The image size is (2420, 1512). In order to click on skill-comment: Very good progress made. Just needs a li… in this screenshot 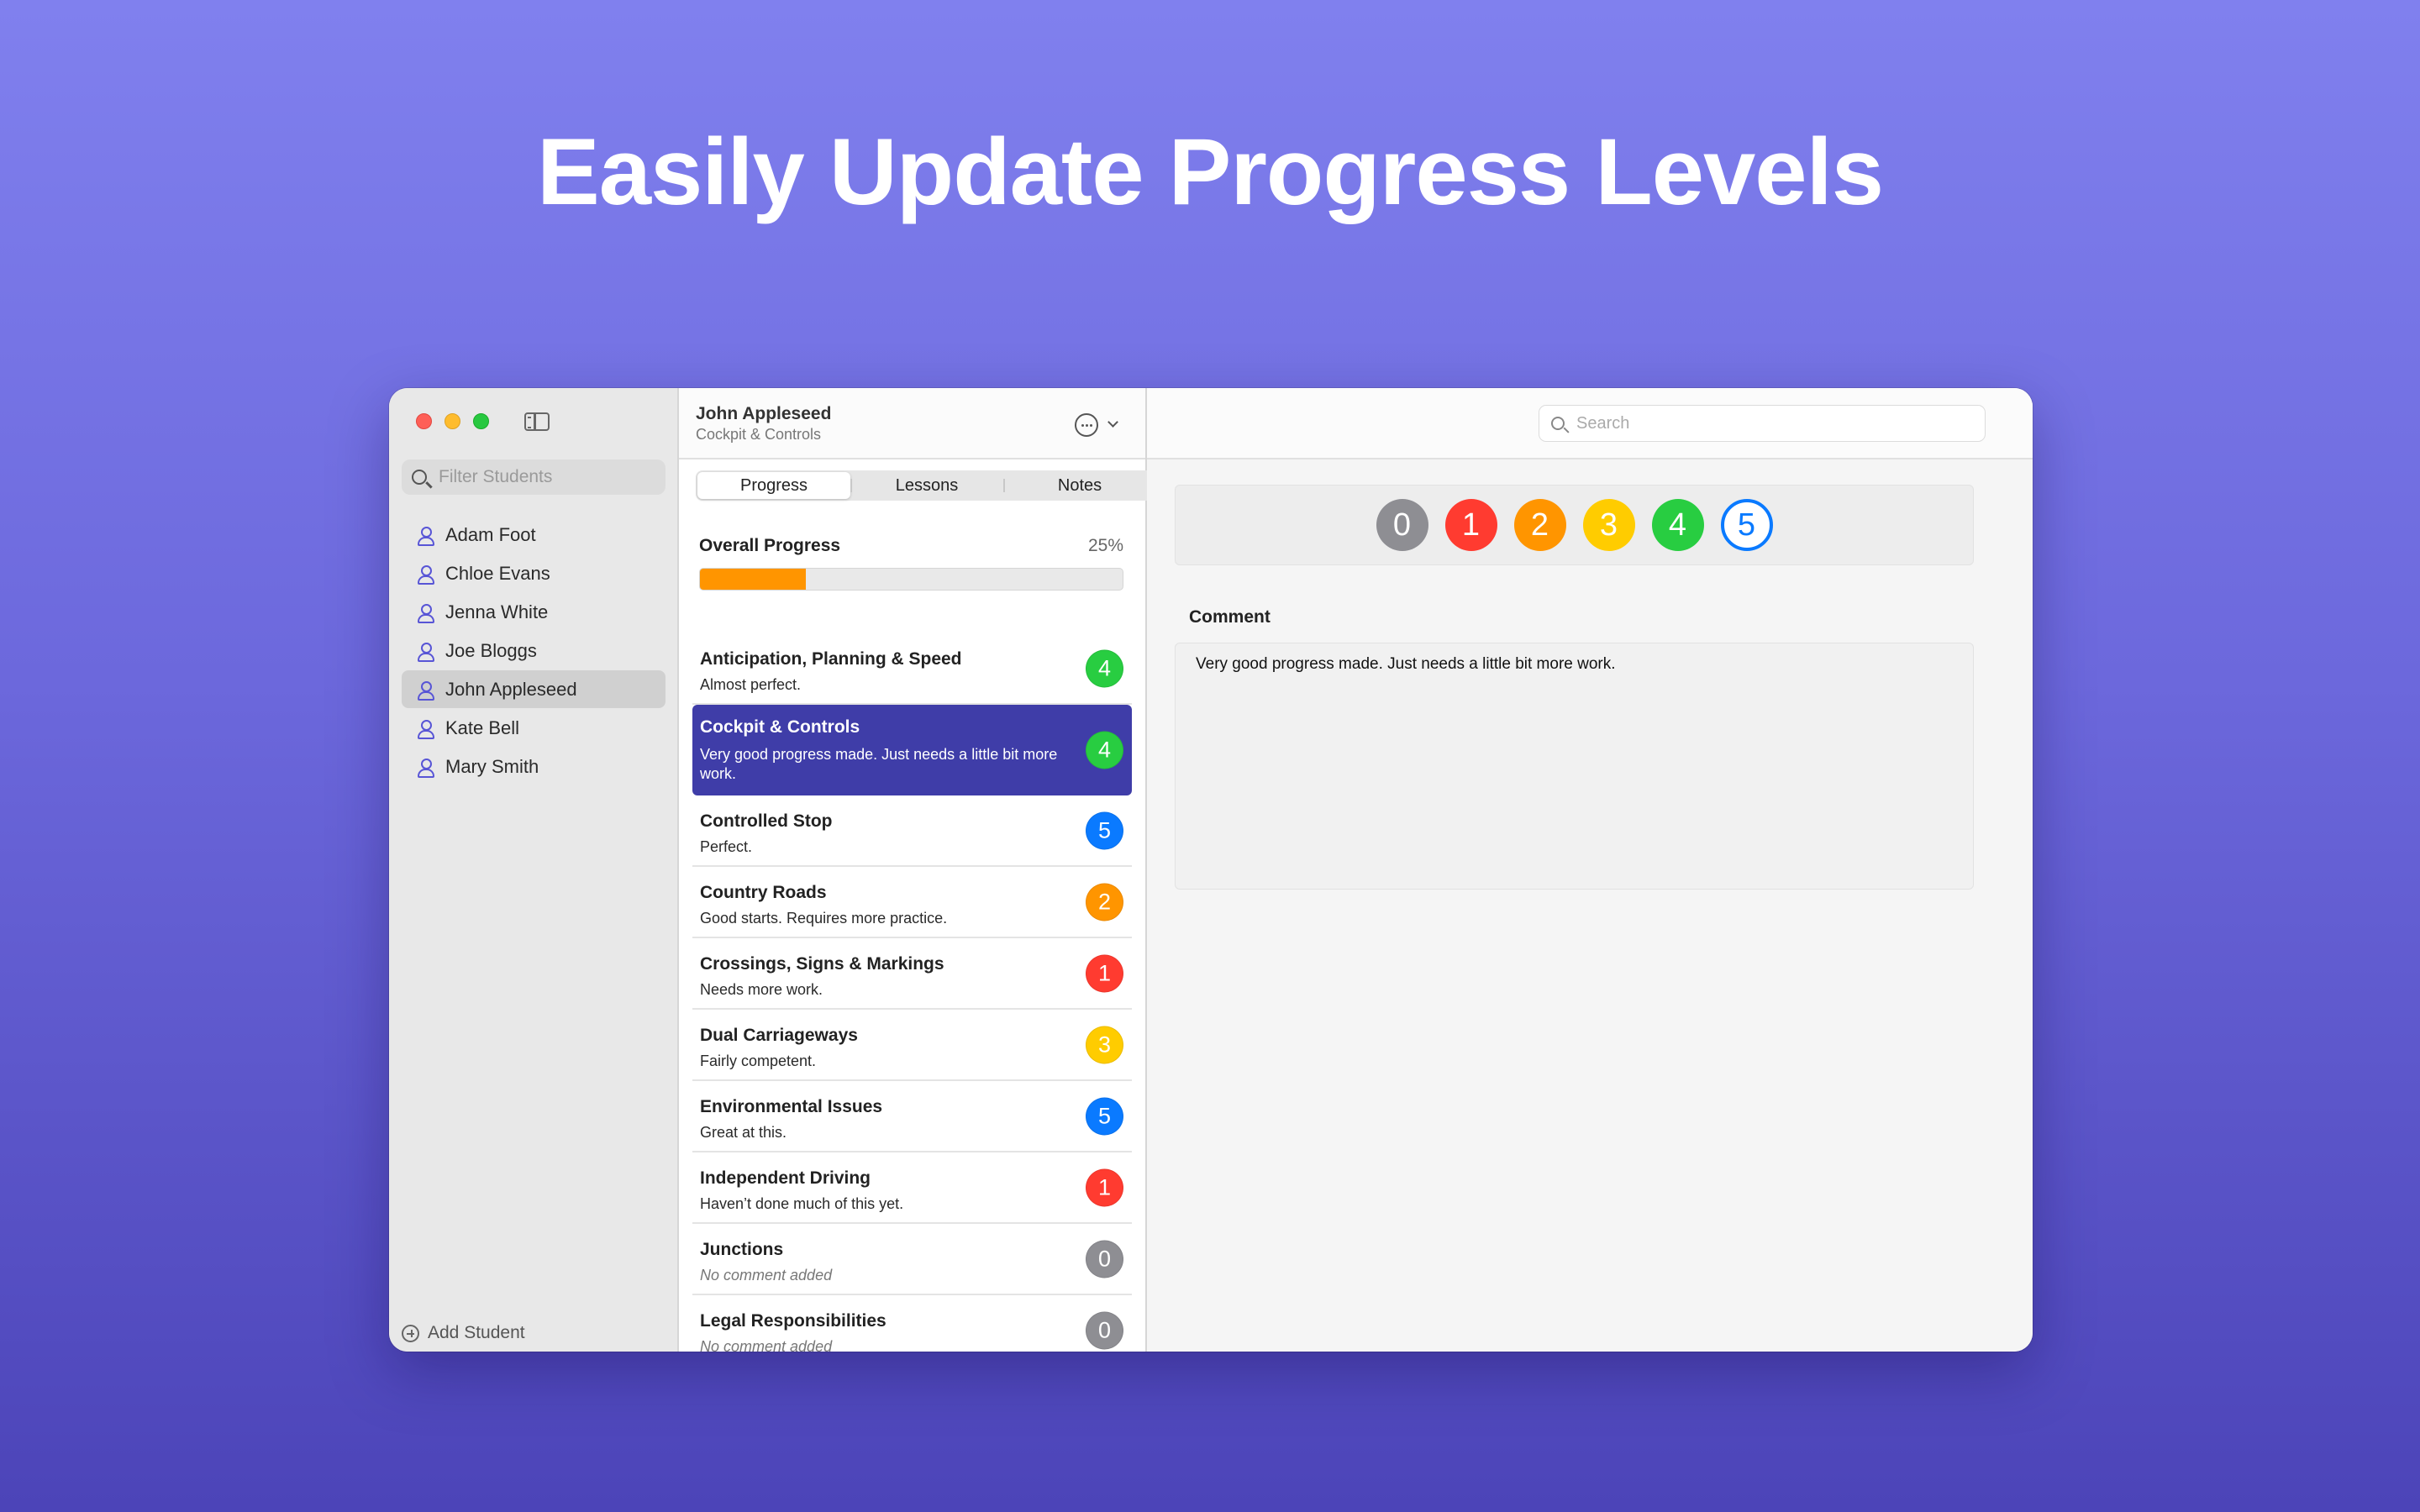, I will do `click(879, 764)`.